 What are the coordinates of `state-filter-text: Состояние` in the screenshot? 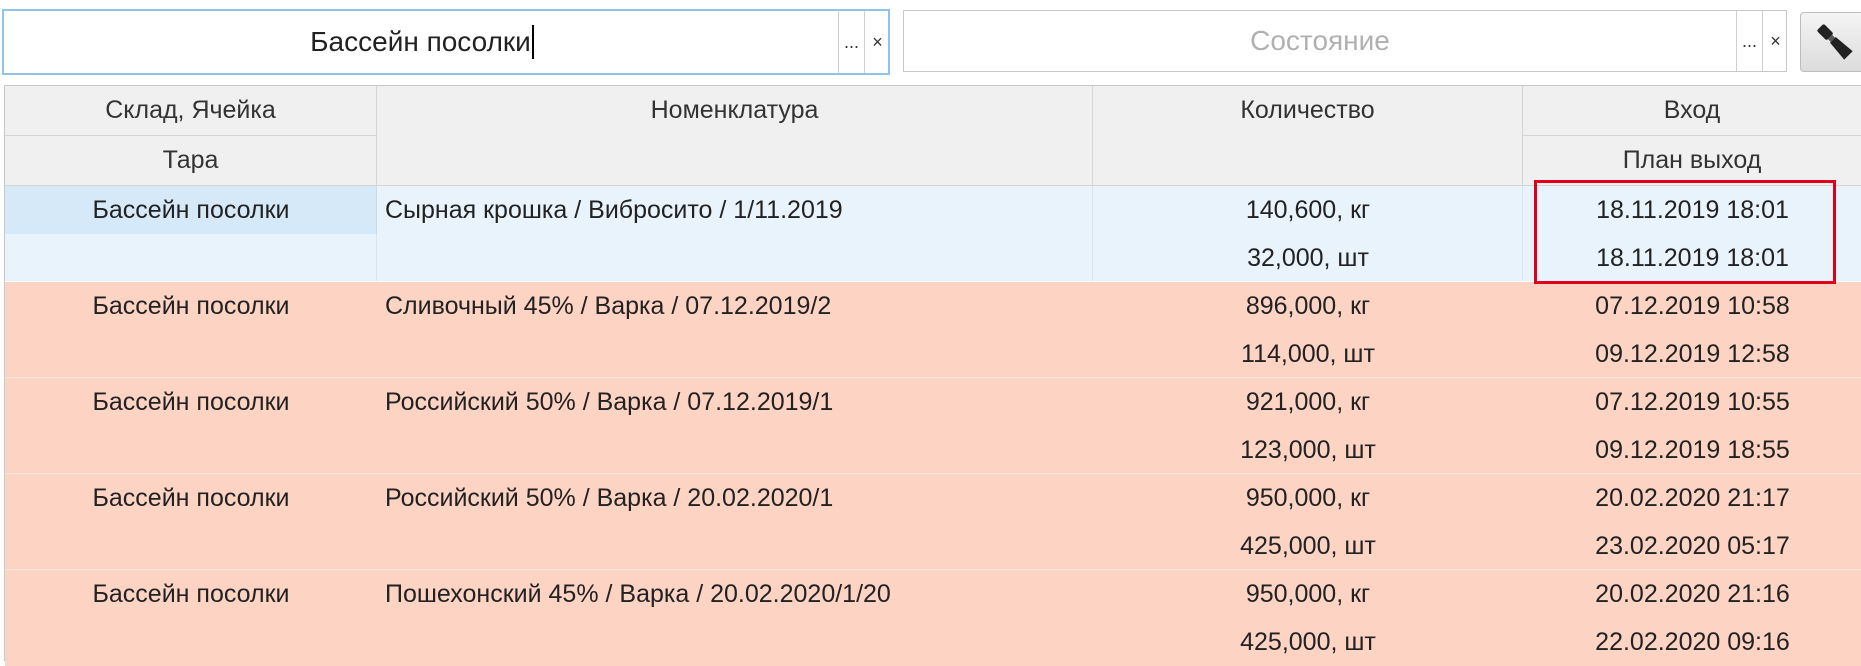 It's located at (1320, 41).